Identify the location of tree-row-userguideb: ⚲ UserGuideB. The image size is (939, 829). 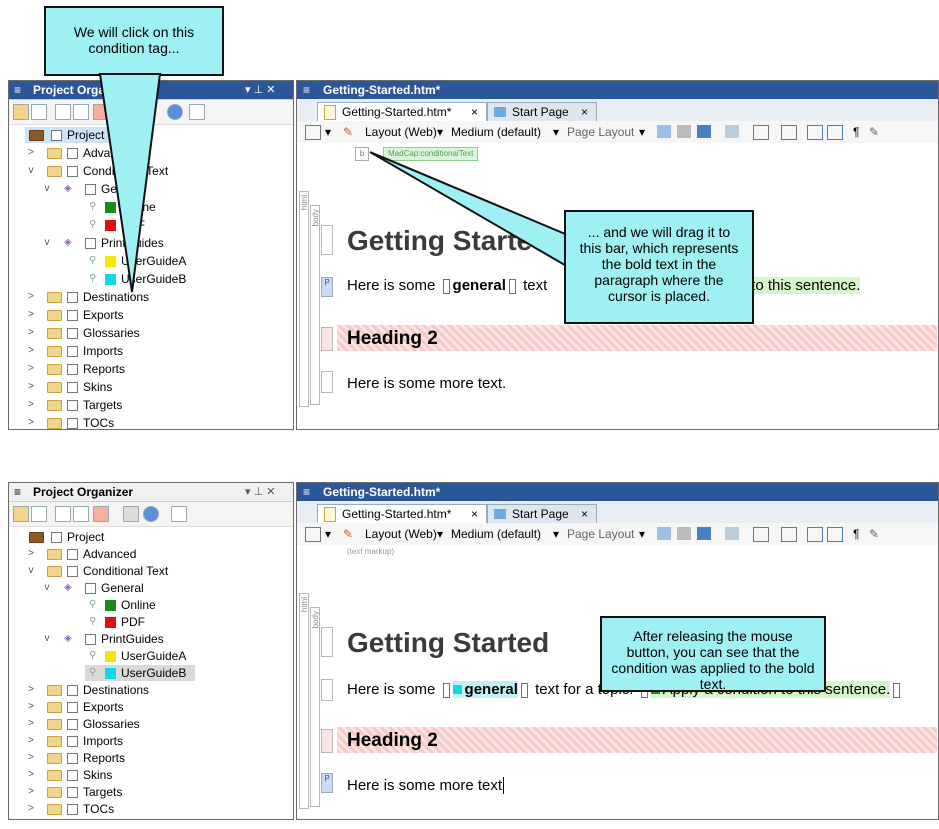
(151, 673).